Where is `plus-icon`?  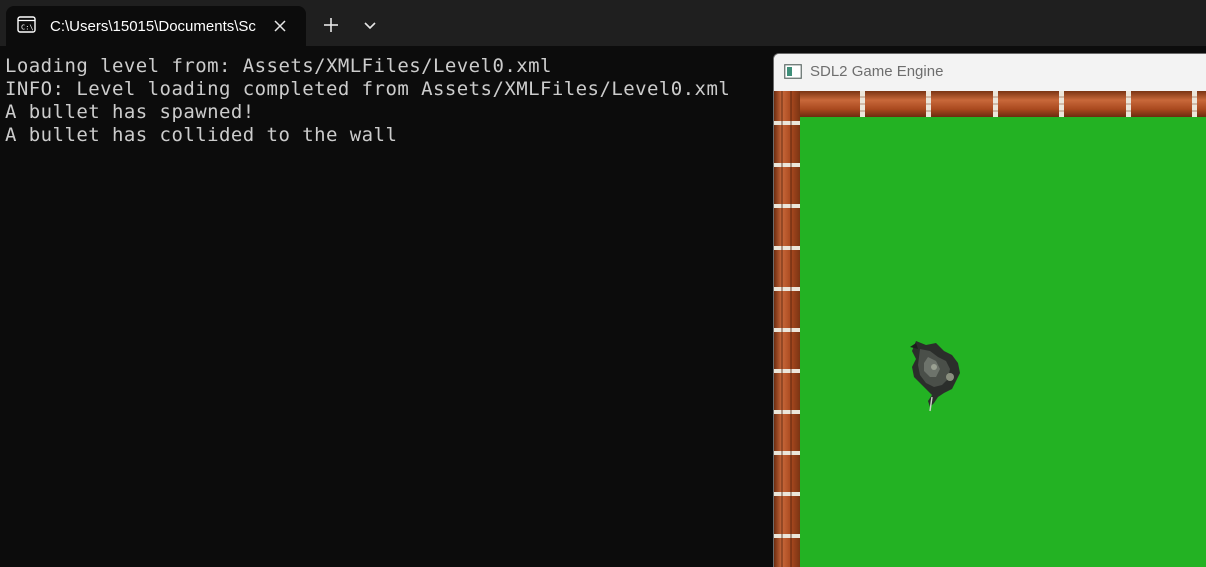 plus-icon is located at coordinates (331, 25).